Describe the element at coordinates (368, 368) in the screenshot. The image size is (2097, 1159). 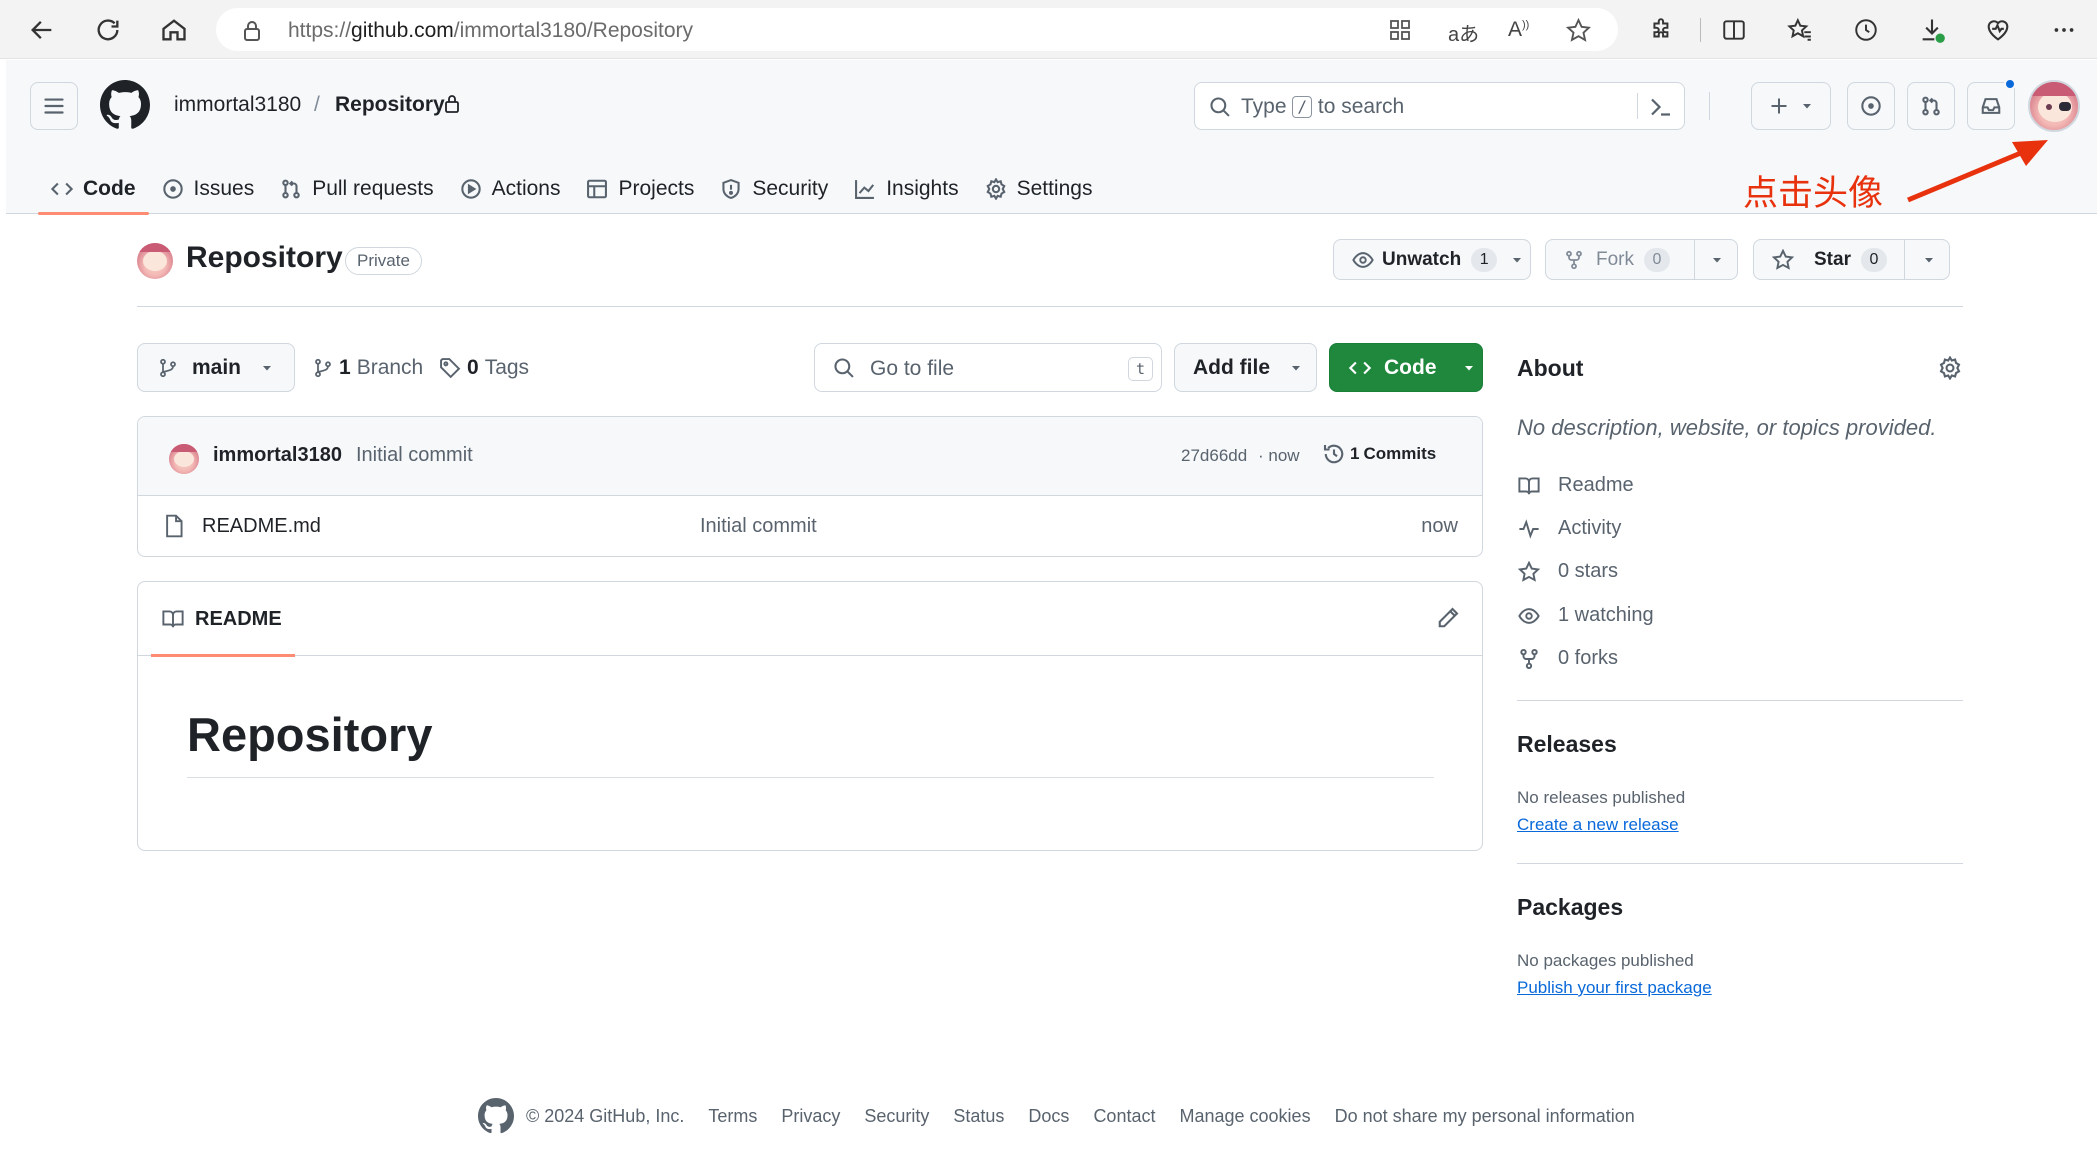
I see `branches-link: 1 Branch` at that location.